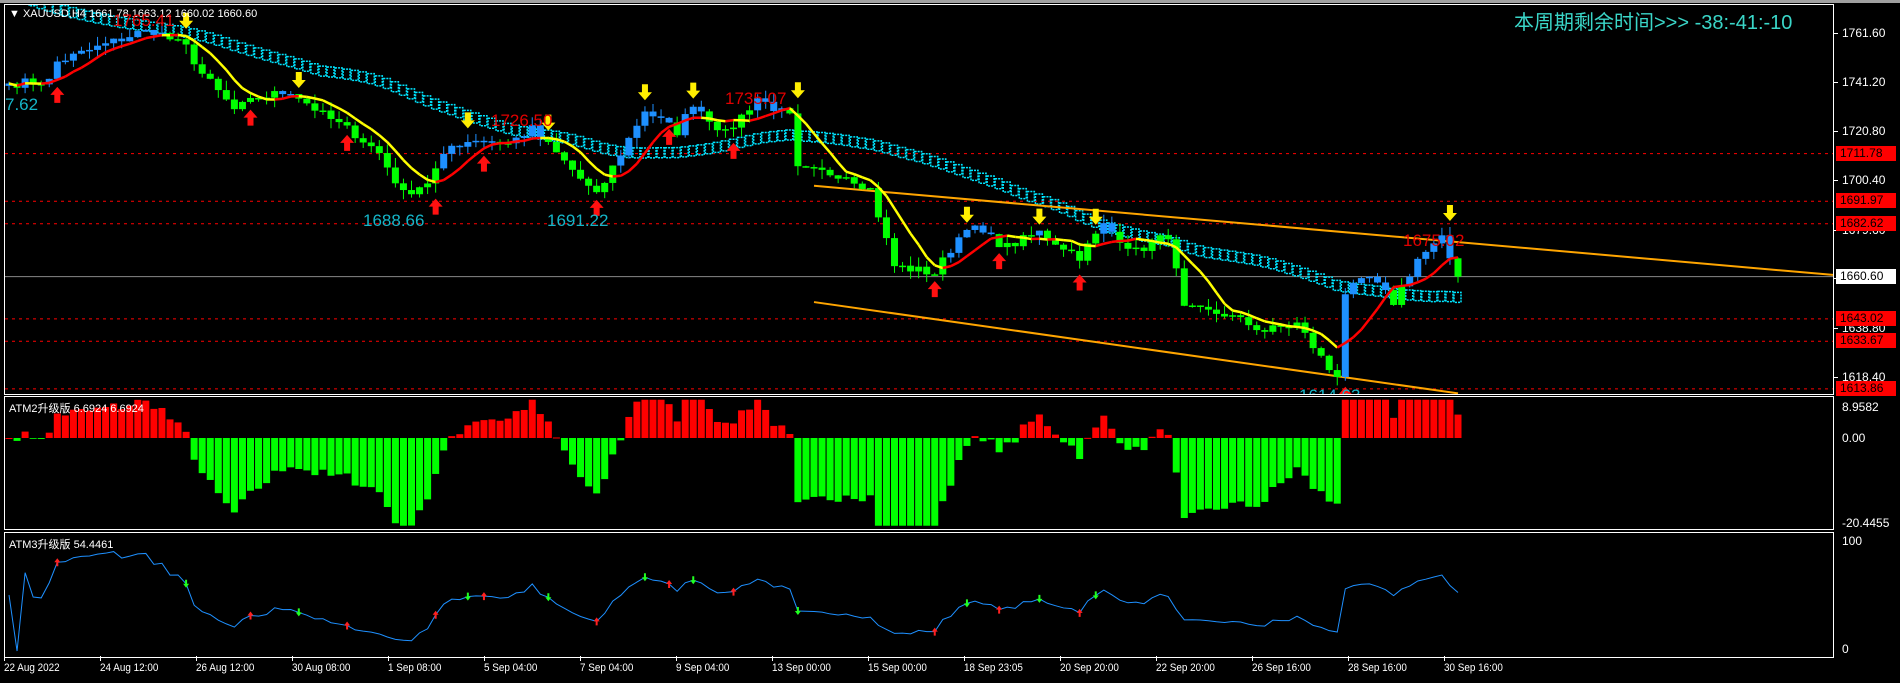  What do you see at coordinates (669, 583) in the screenshot?
I see `atm3-buy-arrow-icon` at bounding box center [669, 583].